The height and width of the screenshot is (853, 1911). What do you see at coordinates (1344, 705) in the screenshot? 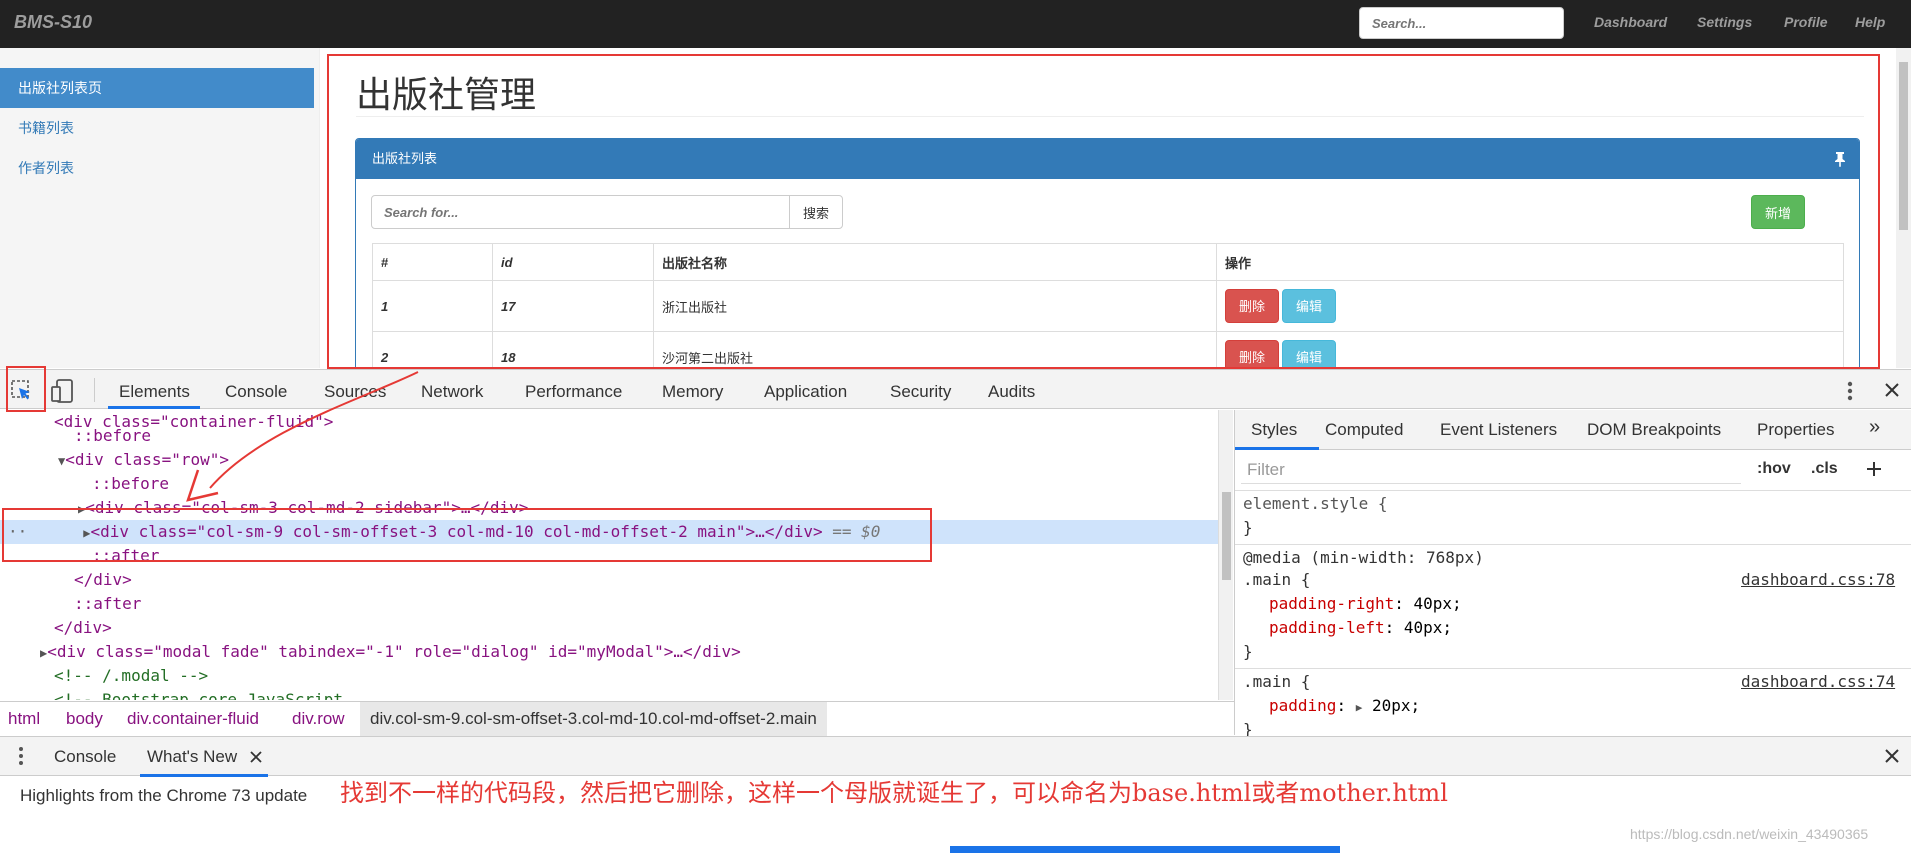
I see `rule2-declaration-1: padding: ▶ 20px;` at bounding box center [1344, 705].